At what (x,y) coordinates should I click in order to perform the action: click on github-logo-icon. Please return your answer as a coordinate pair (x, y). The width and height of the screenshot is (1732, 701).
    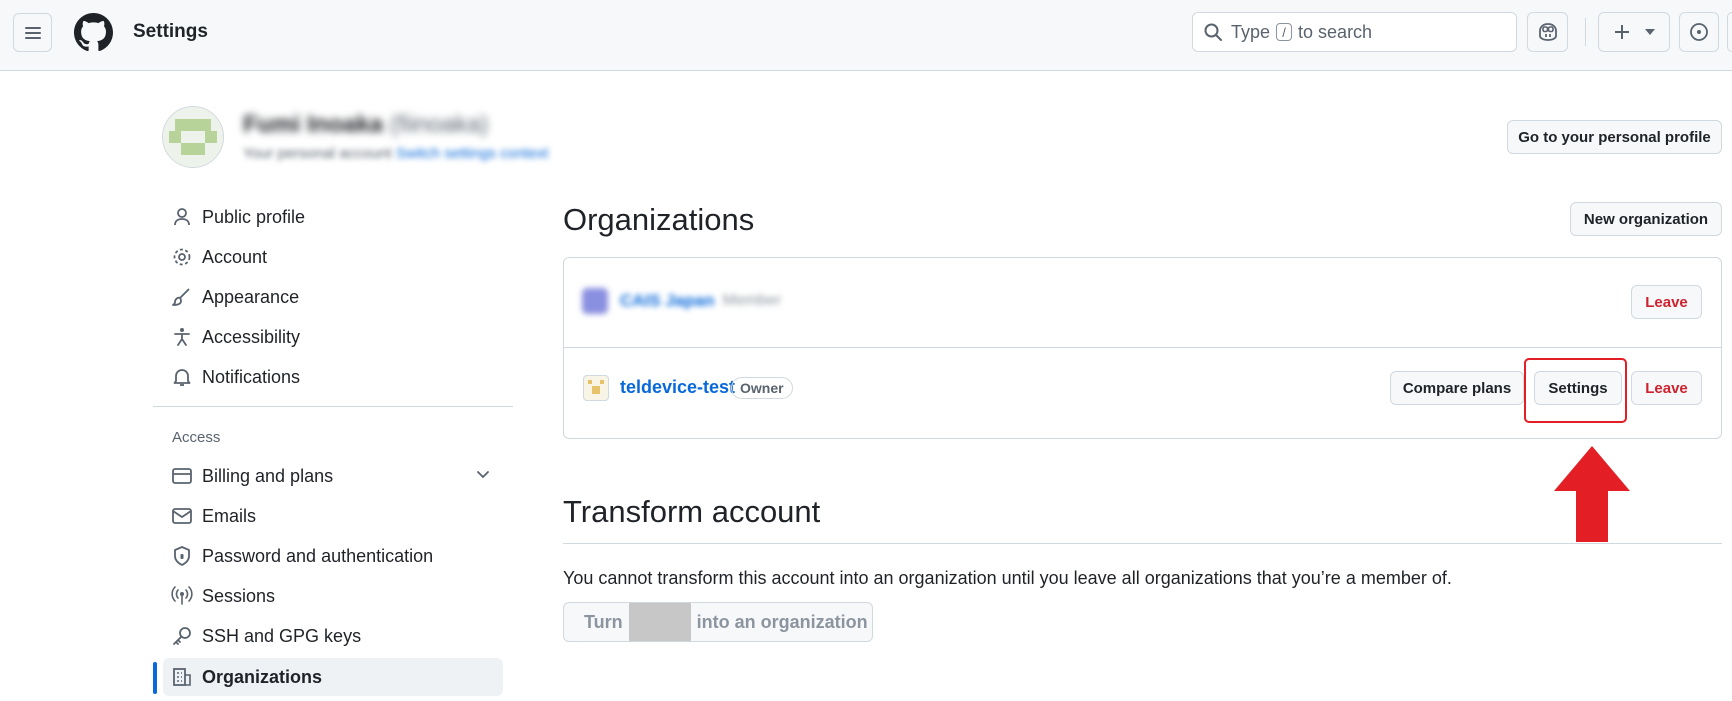
    Looking at the image, I should click on (93, 32).